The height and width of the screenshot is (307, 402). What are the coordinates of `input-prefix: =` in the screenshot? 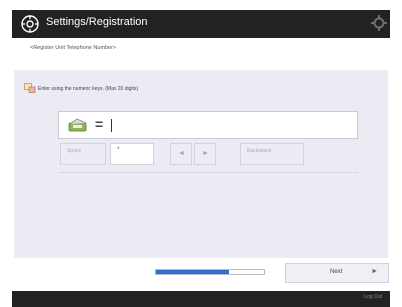 It's located at (99, 124).